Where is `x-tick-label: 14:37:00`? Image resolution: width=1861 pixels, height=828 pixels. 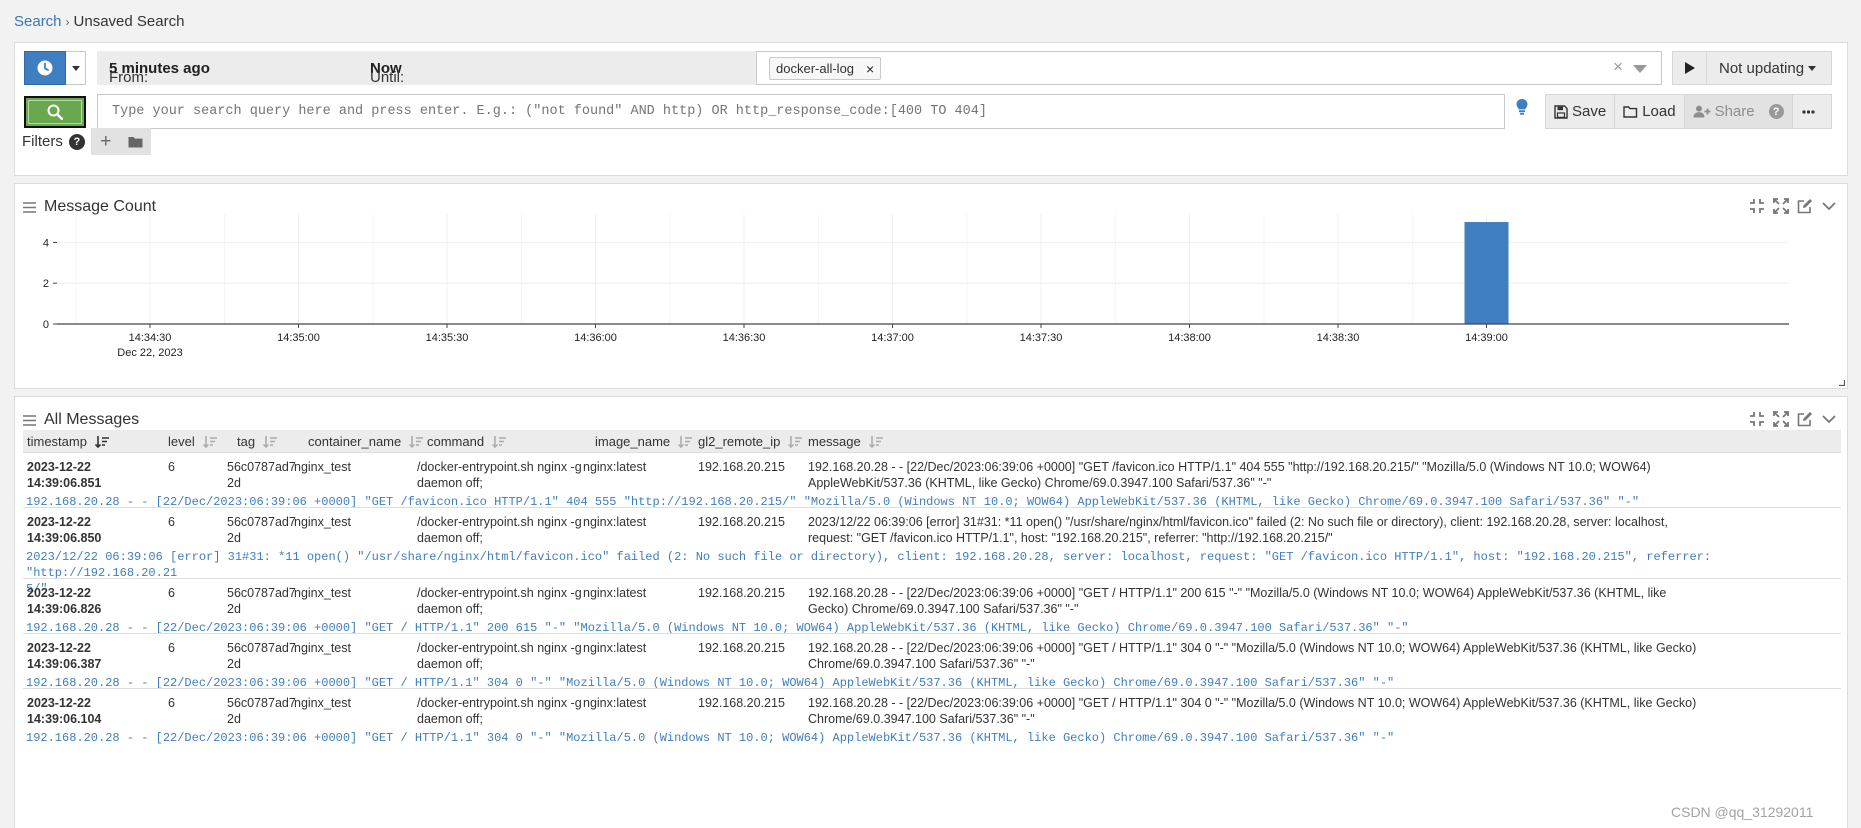 x-tick-label: 14:37:00 is located at coordinates (892, 338).